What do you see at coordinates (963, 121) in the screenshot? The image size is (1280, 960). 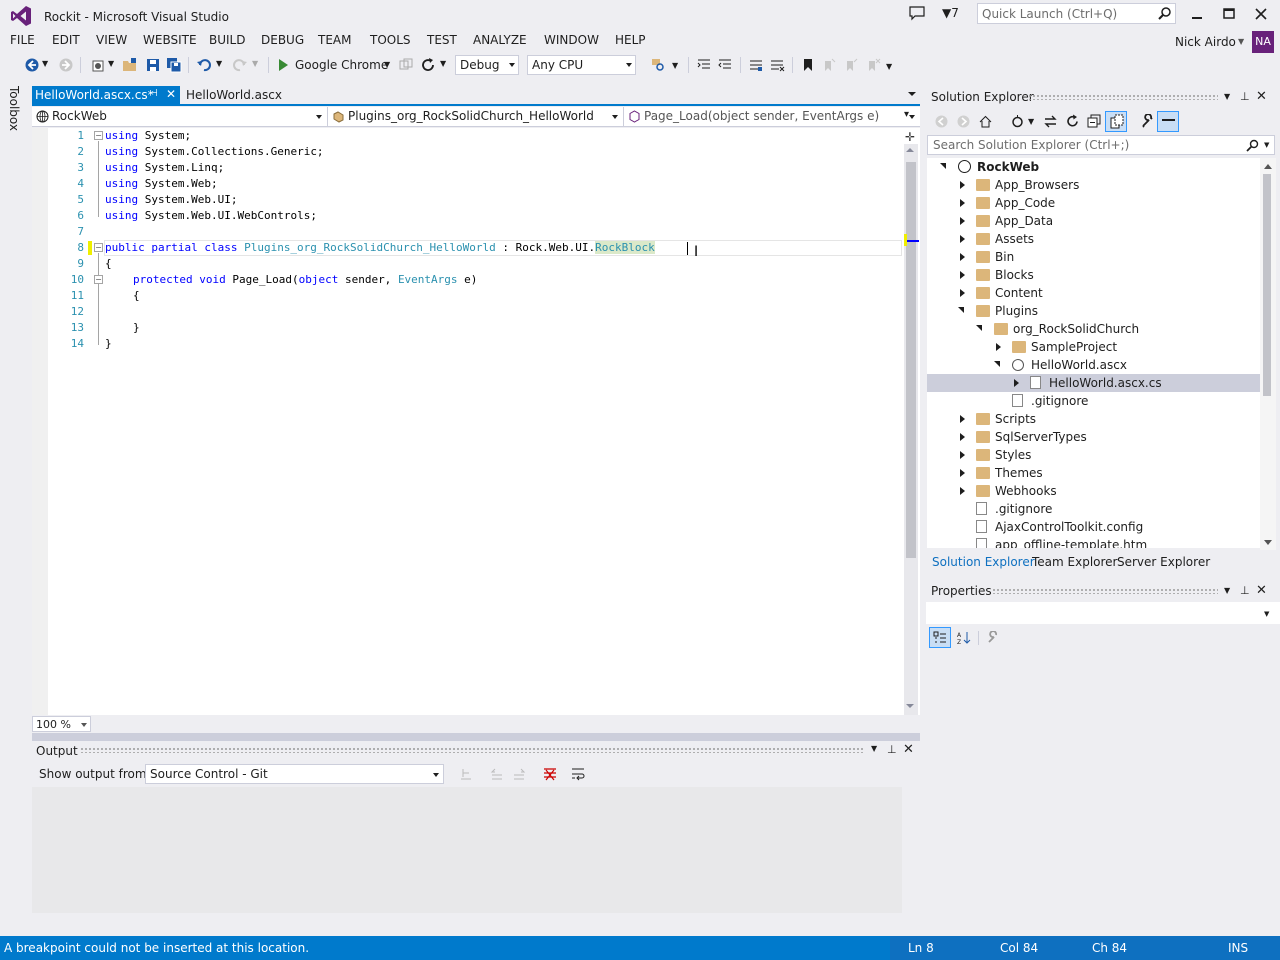 I see `forward-icon` at bounding box center [963, 121].